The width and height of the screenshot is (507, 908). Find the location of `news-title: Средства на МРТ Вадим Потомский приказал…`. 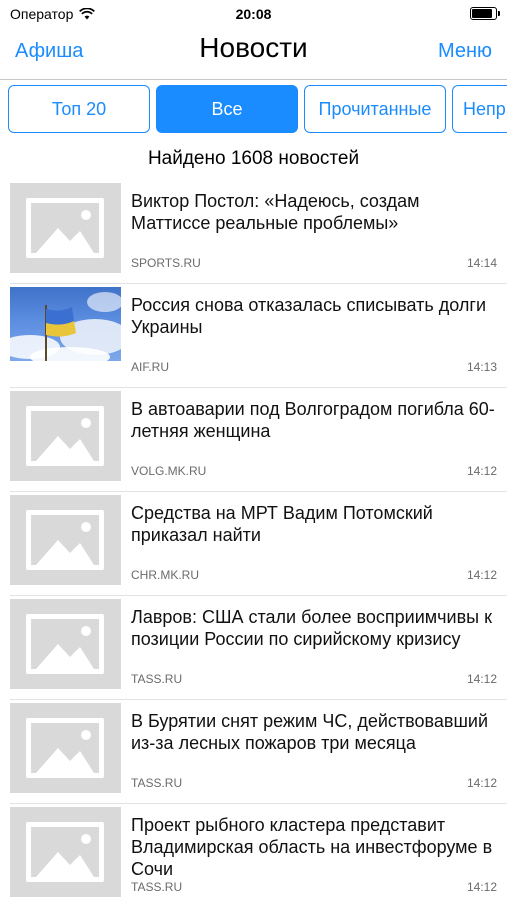

news-title: Средства на МРТ Вадим Потомский приказал… is located at coordinates (282, 524).